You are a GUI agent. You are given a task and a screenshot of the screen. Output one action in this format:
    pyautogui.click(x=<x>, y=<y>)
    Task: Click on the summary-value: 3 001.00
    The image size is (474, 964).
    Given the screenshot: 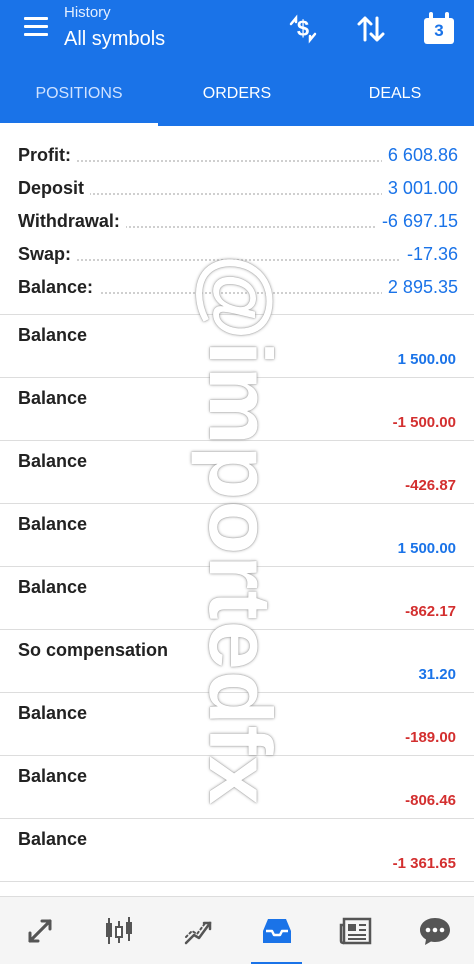 What is the action you would take?
    pyautogui.click(x=419, y=188)
    